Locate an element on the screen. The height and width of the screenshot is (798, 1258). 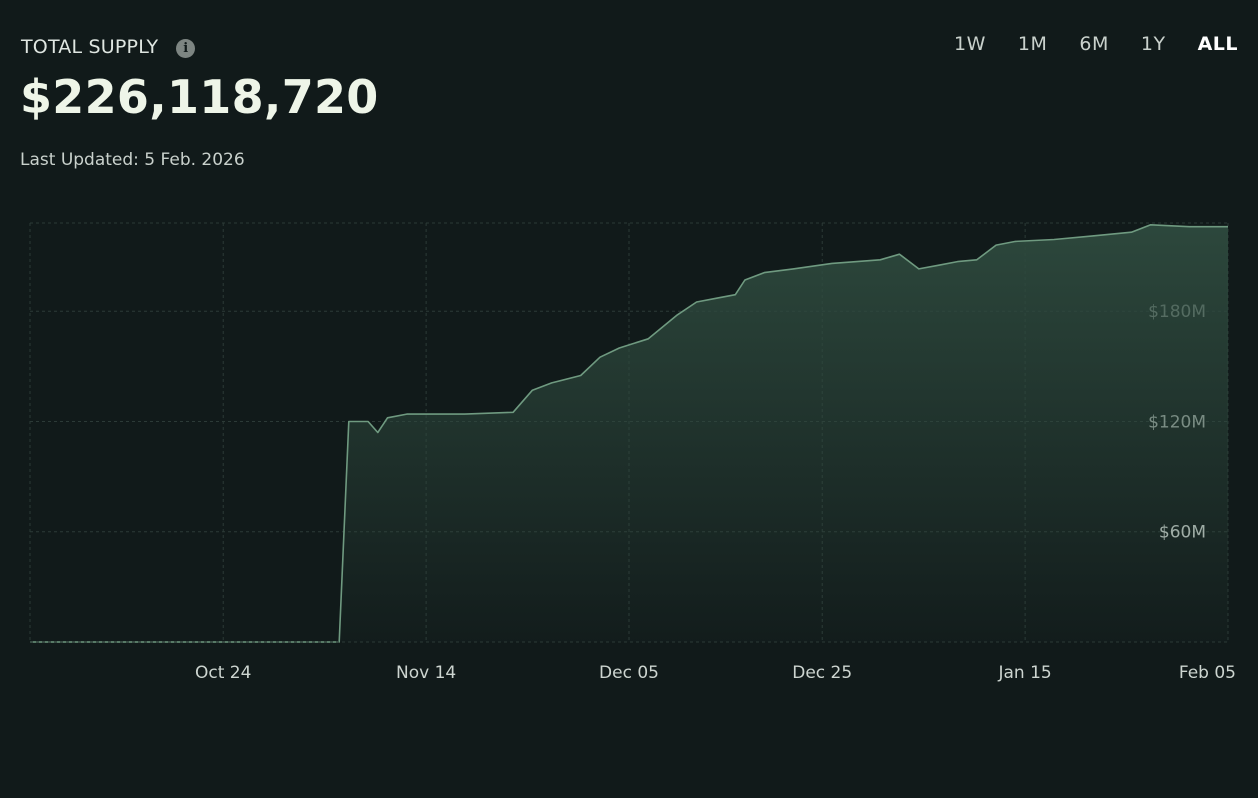
x-tick-label: Dec 05 is located at coordinates (629, 673).